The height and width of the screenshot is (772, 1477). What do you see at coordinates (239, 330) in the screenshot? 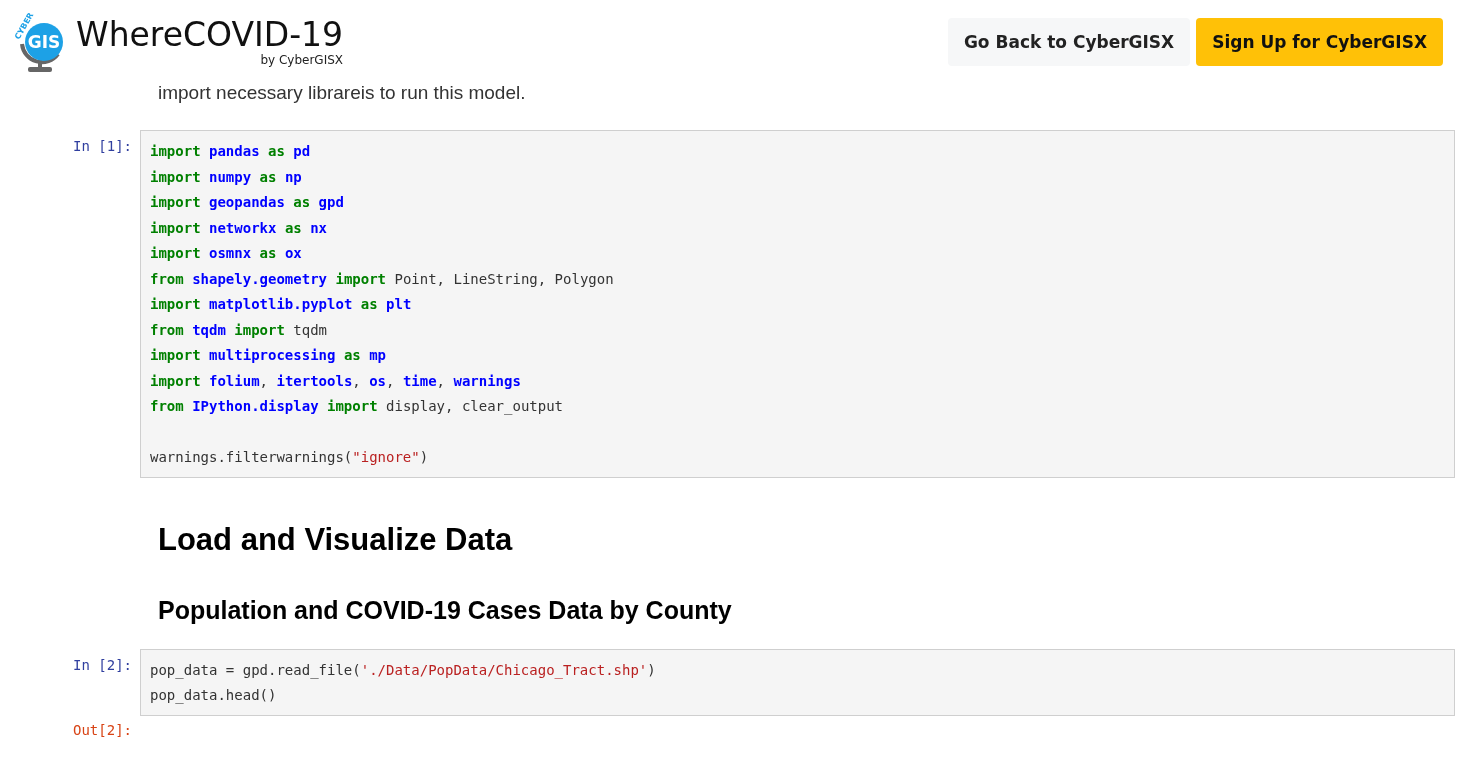
I see `code-line: from tqdm import tqdm` at bounding box center [239, 330].